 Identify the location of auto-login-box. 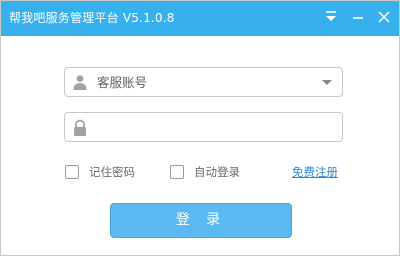
(177, 172).